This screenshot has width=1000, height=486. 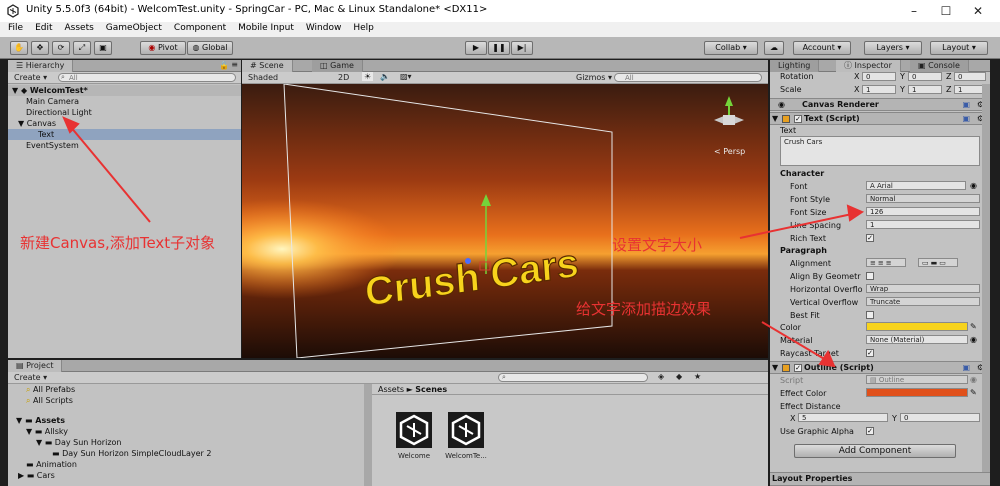 I want to click on layers-button: Layers ▾, so click(x=893, y=48).